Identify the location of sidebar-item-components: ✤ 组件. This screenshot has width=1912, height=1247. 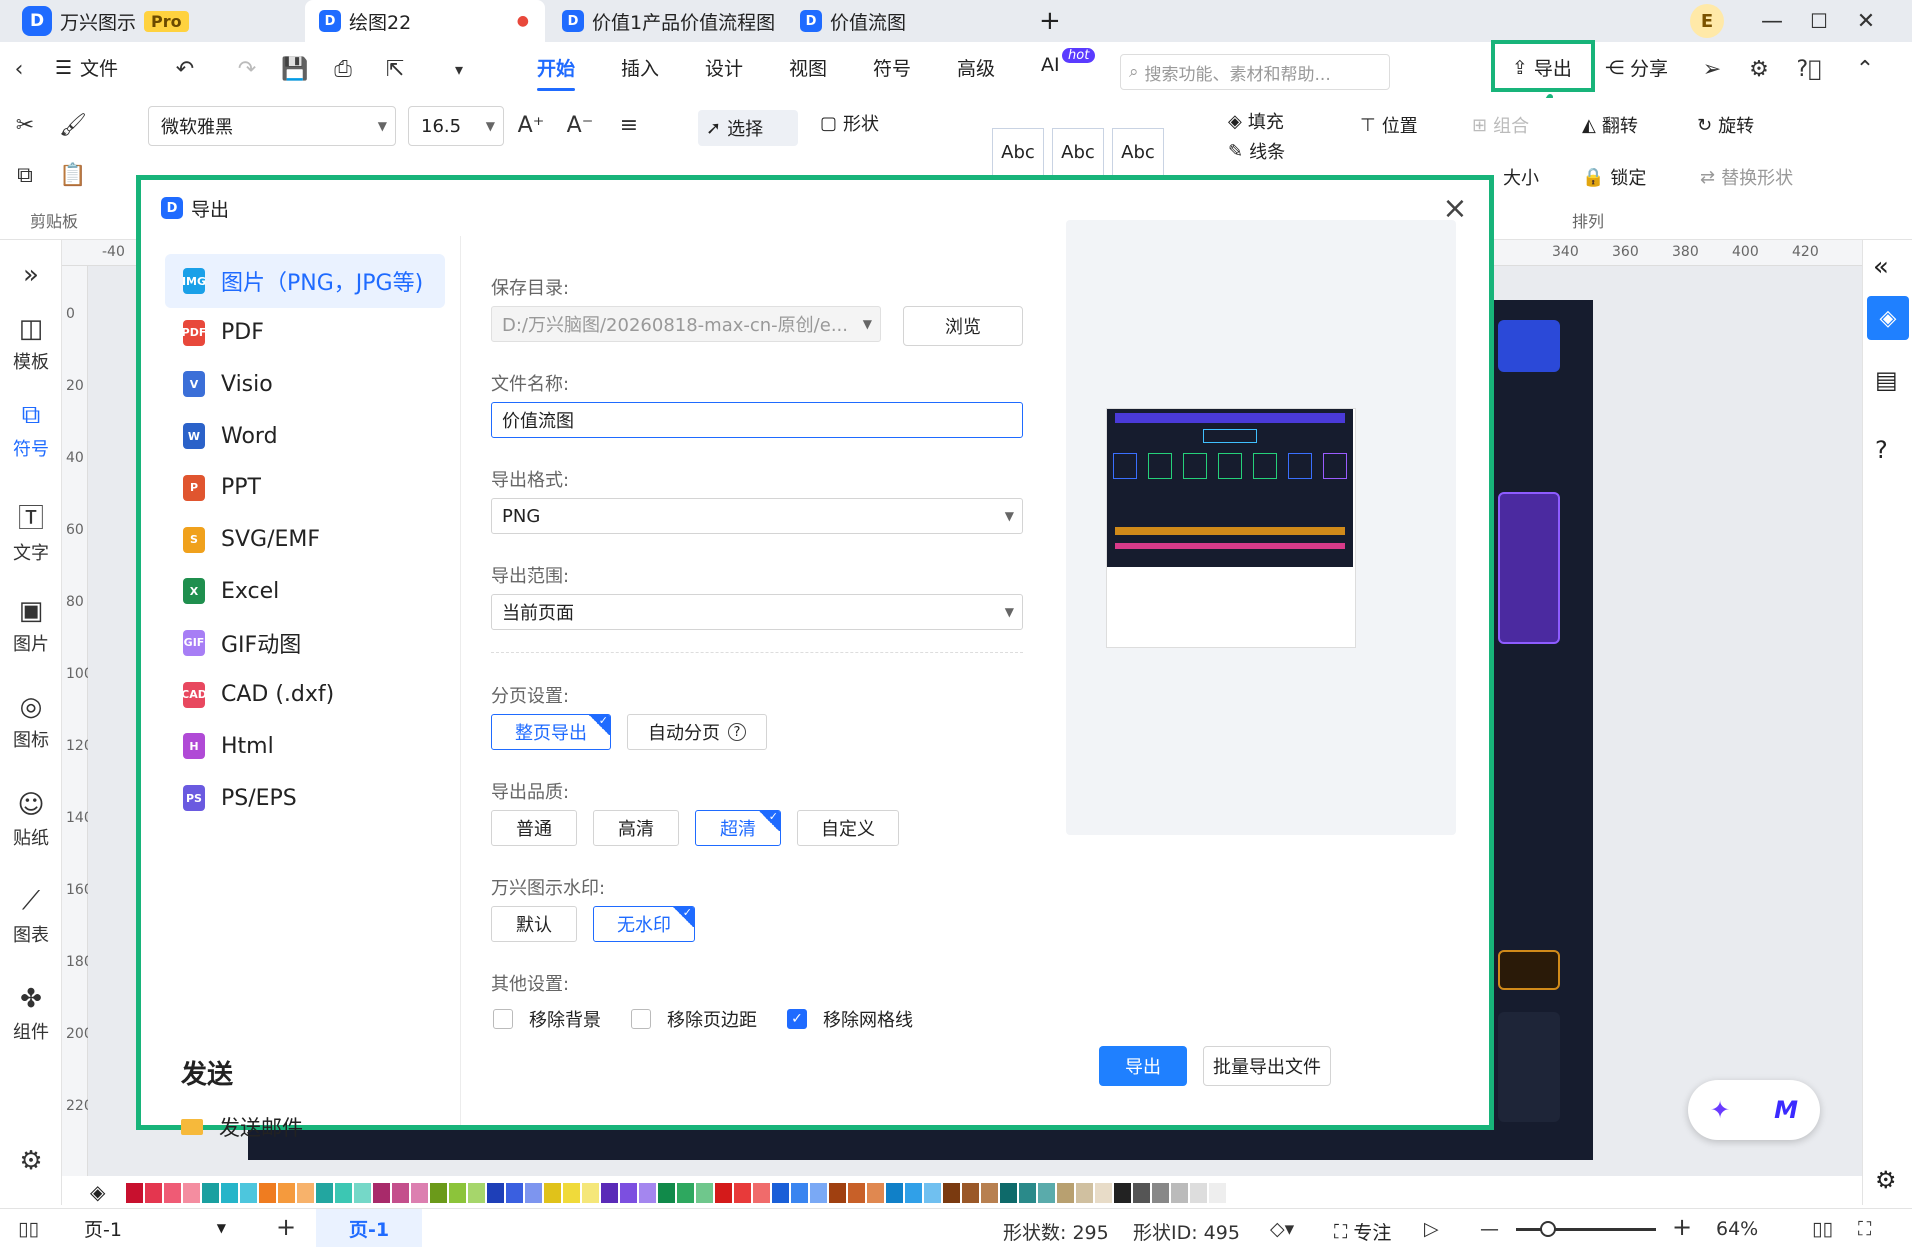
(31, 1014).